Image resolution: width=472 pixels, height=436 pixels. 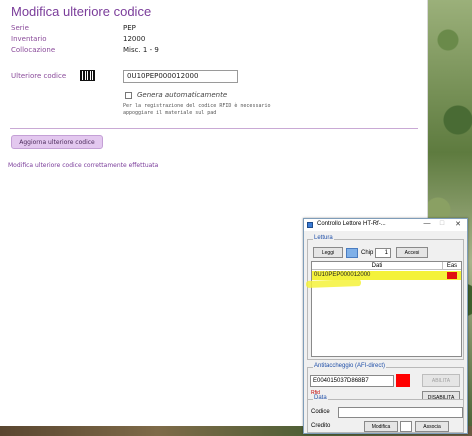 I want to click on codice-label: Codice, so click(x=320, y=412).